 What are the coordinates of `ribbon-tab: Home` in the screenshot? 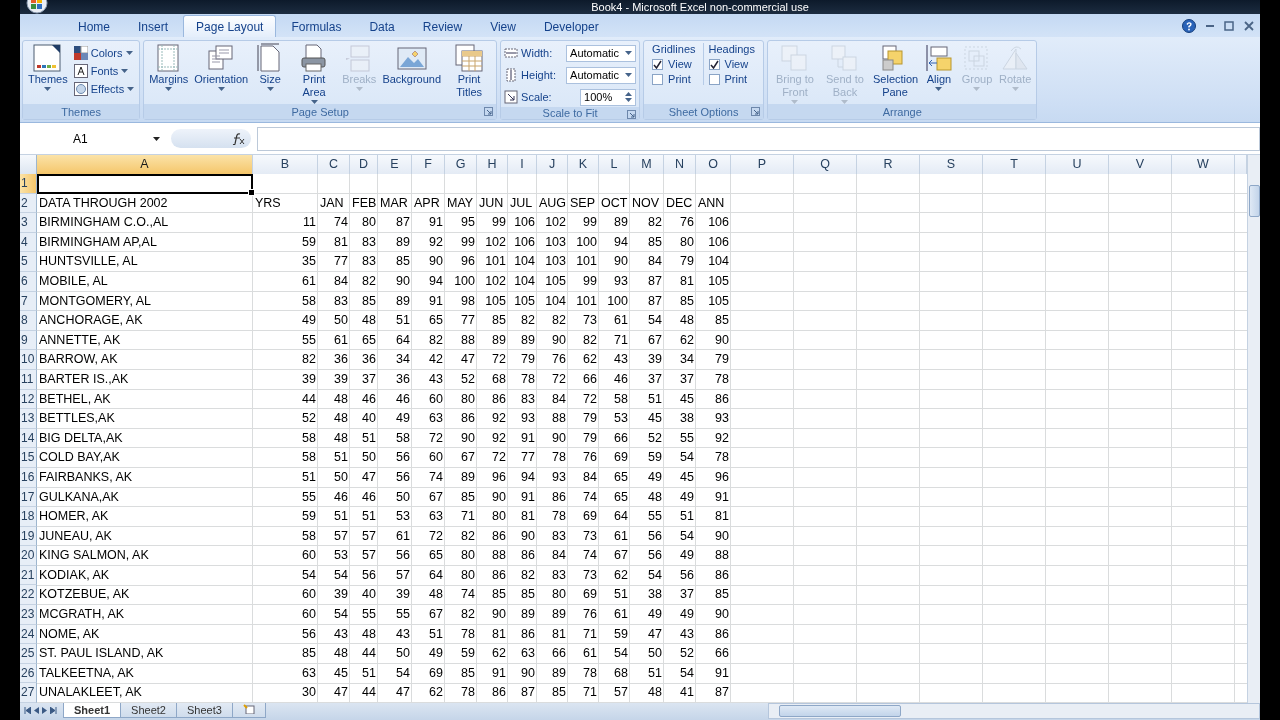 It's located at (94, 26).